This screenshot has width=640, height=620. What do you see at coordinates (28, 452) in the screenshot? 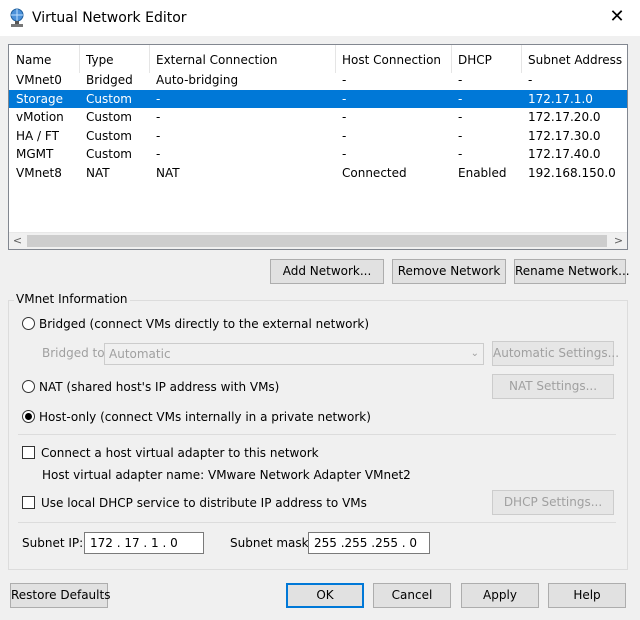
I see `connect-adapter-box` at bounding box center [28, 452].